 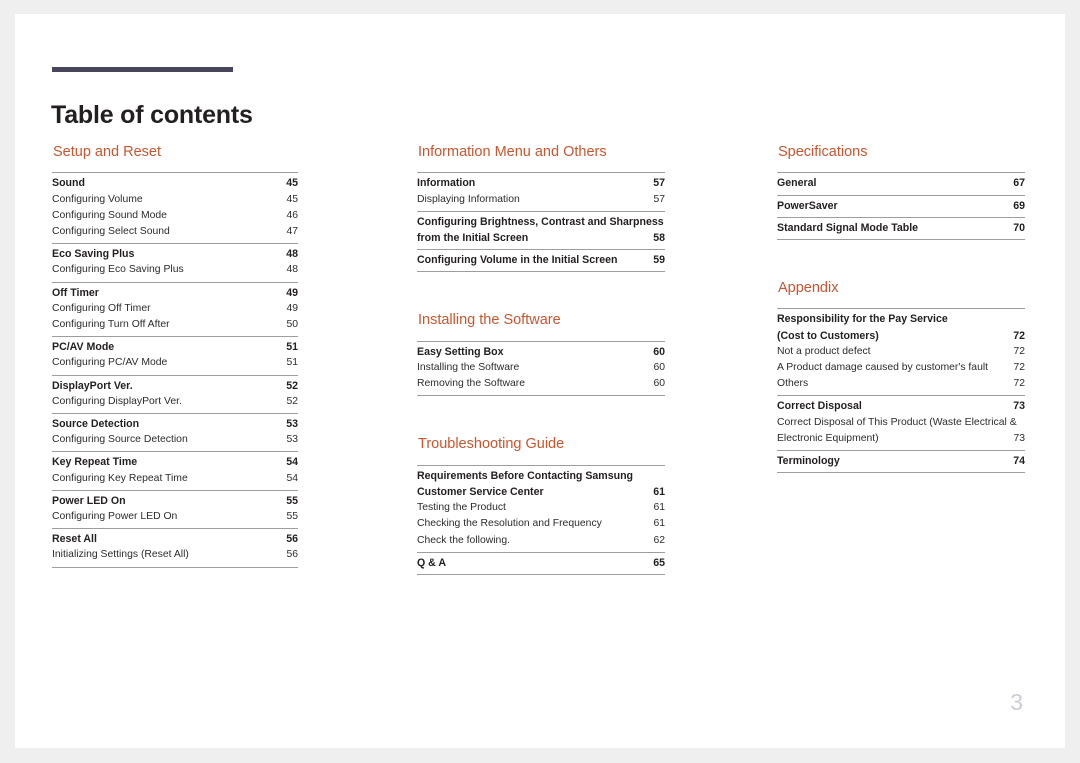 I want to click on toc-entry: Configuring Sound Mode 46, so click(x=175, y=216).